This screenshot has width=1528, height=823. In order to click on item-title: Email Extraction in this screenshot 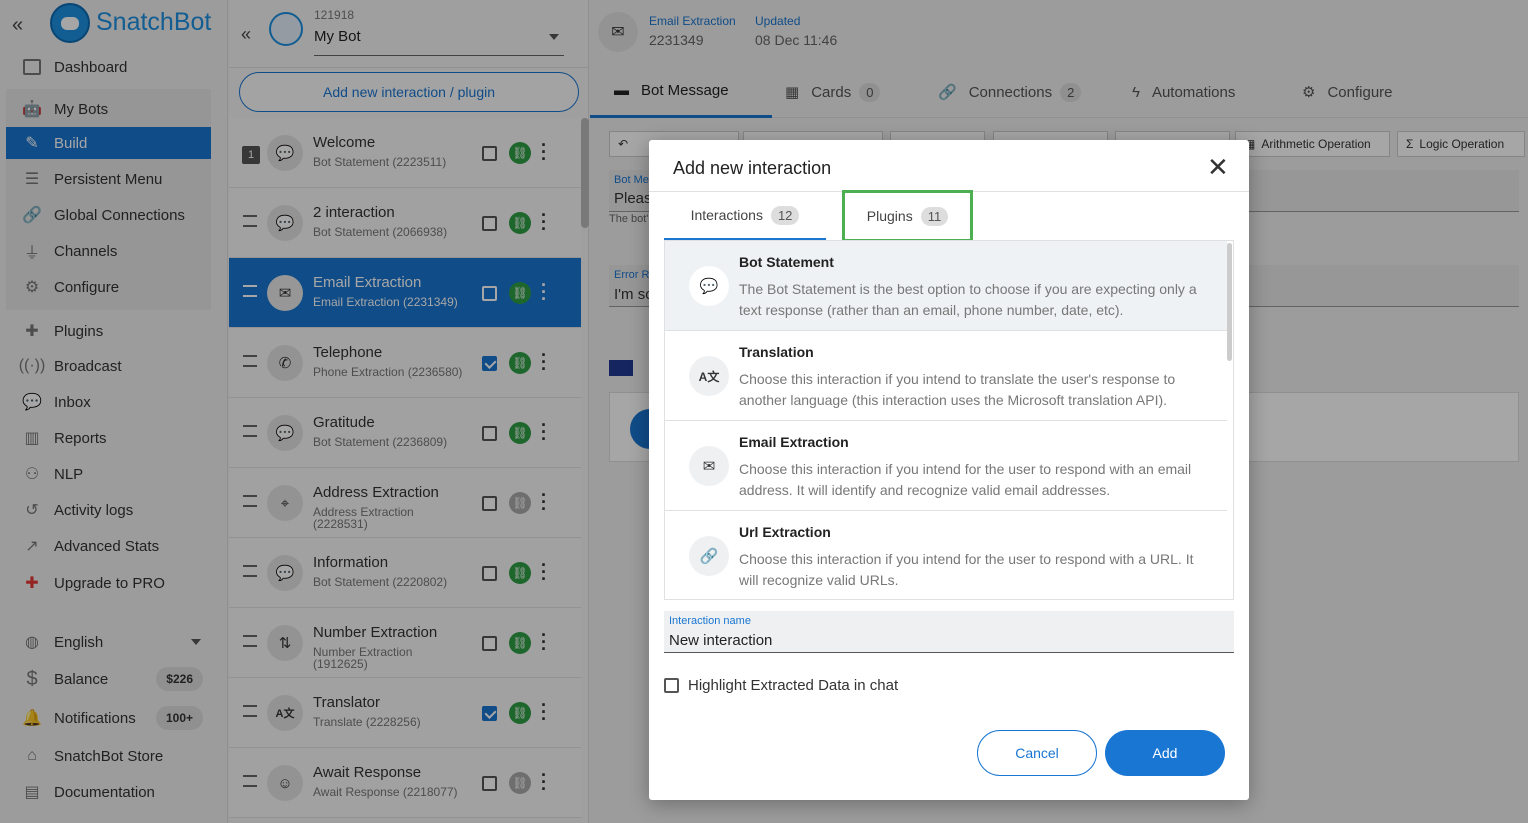, I will do `click(794, 442)`.